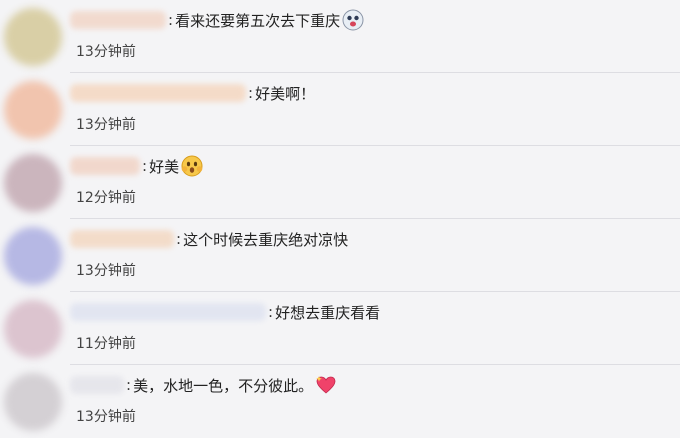 The height and width of the screenshot is (438, 680). I want to click on comment-text: 好想去重庆看看, so click(328, 312).